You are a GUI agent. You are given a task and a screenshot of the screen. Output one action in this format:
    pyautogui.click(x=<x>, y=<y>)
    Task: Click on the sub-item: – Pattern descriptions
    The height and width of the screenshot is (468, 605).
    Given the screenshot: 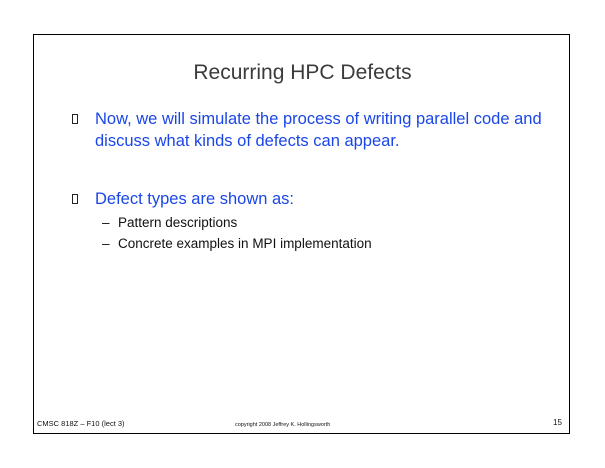 What is the action you would take?
    pyautogui.click(x=322, y=222)
    